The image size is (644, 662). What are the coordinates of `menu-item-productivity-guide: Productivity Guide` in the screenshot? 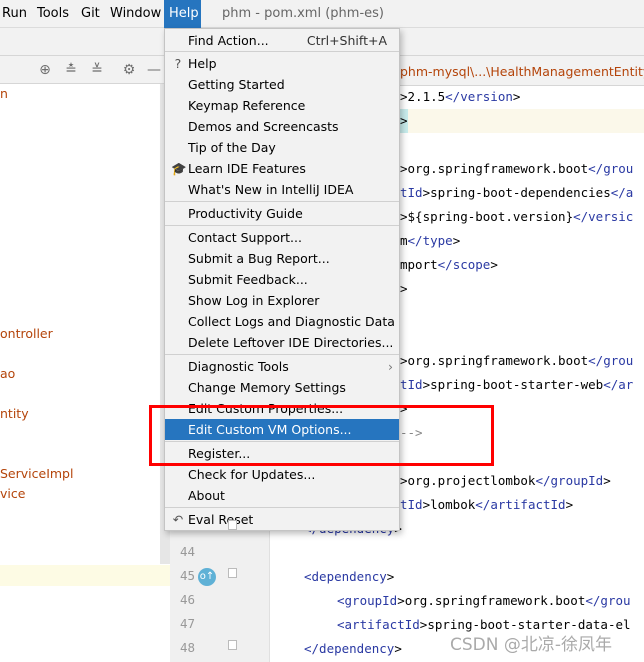 It's located at (282, 213).